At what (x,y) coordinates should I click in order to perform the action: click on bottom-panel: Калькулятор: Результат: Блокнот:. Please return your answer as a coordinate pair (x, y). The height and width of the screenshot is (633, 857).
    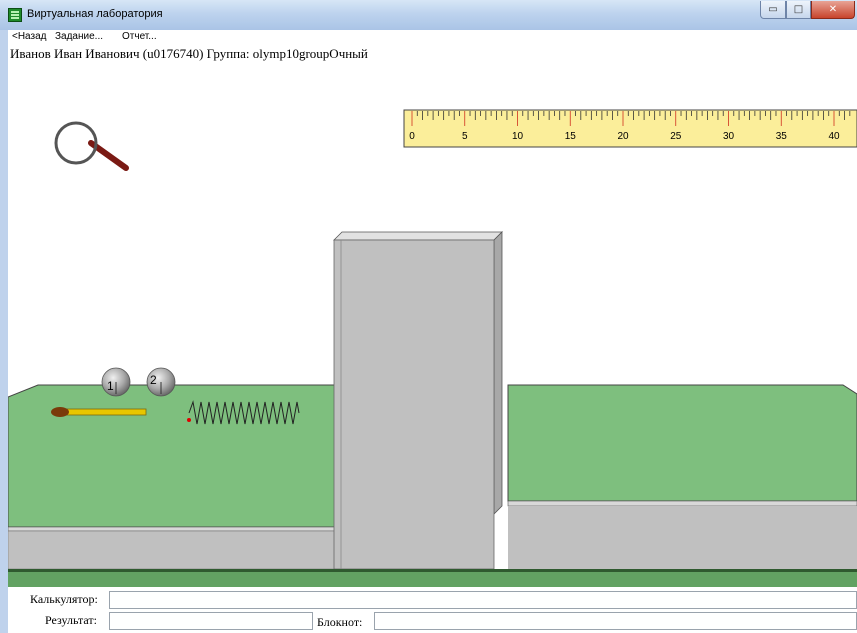
    Looking at the image, I should click on (432, 610).